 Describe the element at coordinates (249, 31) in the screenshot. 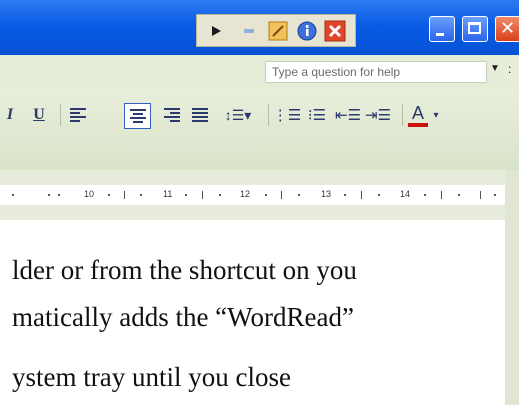

I see `stop-icon` at that location.